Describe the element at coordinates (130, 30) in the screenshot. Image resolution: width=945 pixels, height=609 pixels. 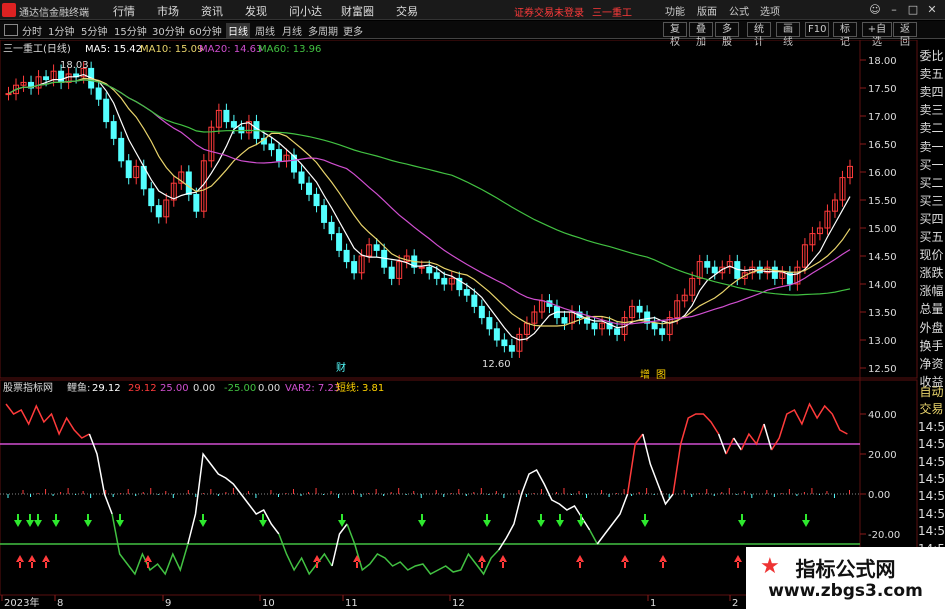
I see `tab-15min: 15分钟` at that location.